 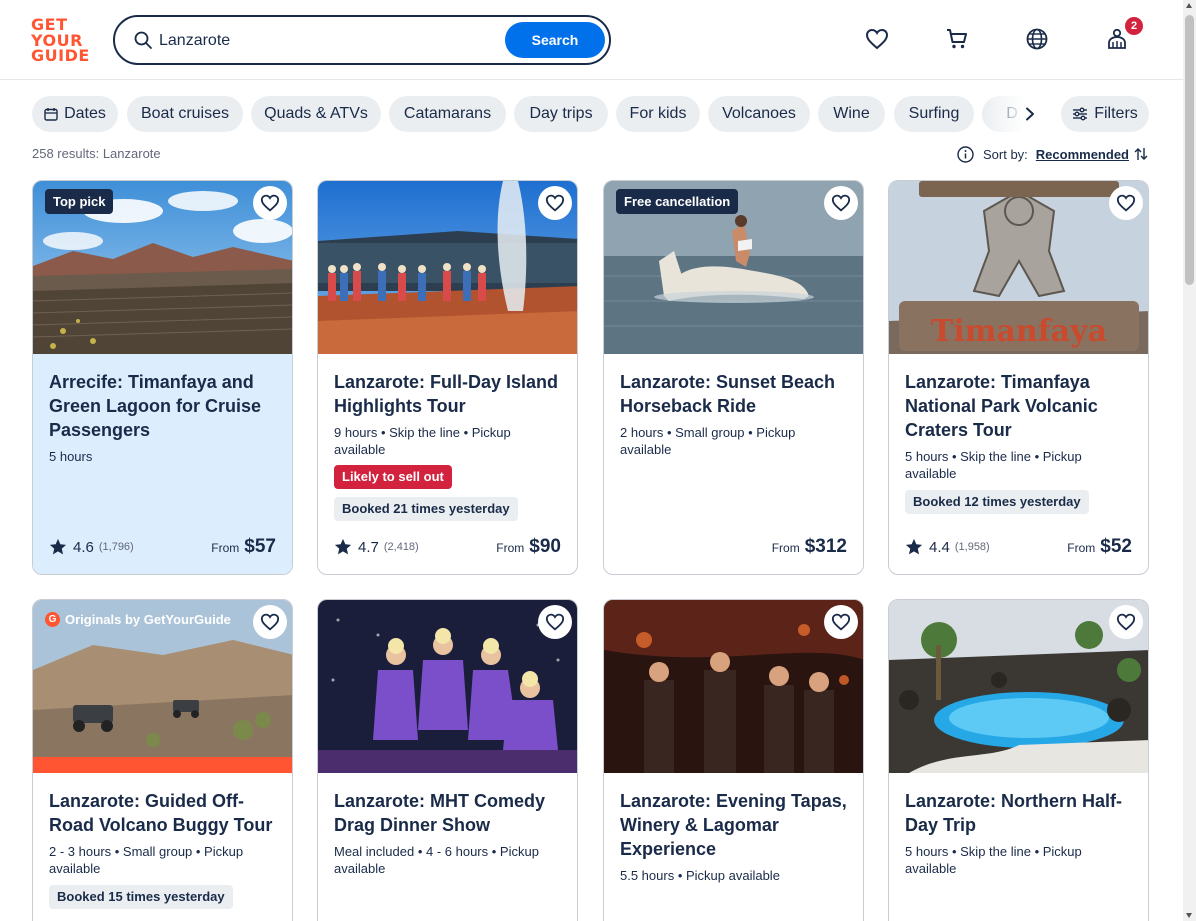 What do you see at coordinates (1189, 5) in the screenshot?
I see `scroll-up-arrow-icon` at bounding box center [1189, 5].